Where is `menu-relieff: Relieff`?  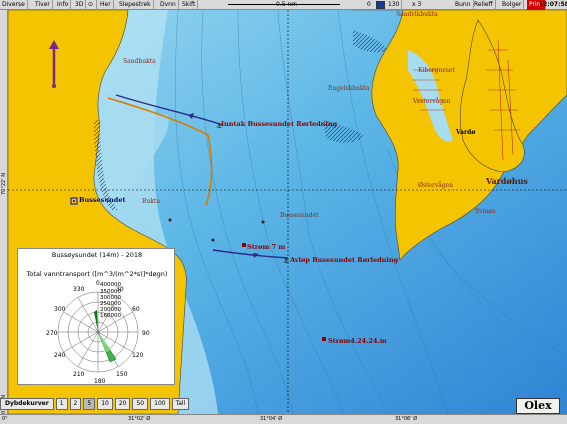 menu-relieff: Relieff is located at coordinates (484, 5).